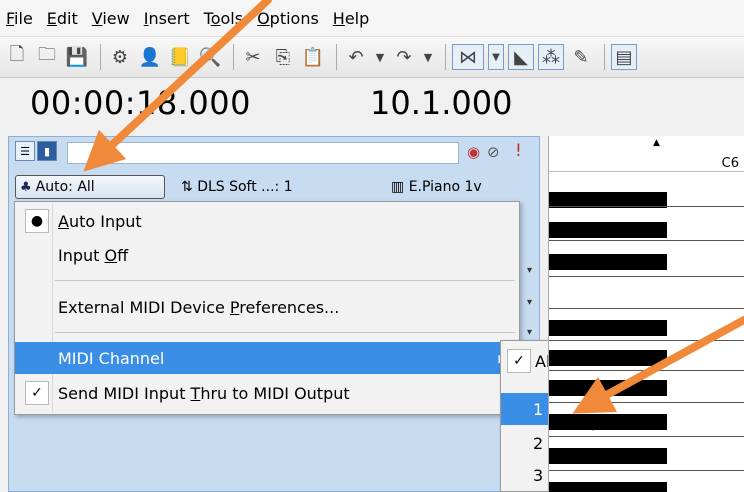 The width and height of the screenshot is (744, 492). Describe the element at coordinates (372, 18) in the screenshot. I see `menu-bar: File Edit View Insert Tools Options Help` at that location.